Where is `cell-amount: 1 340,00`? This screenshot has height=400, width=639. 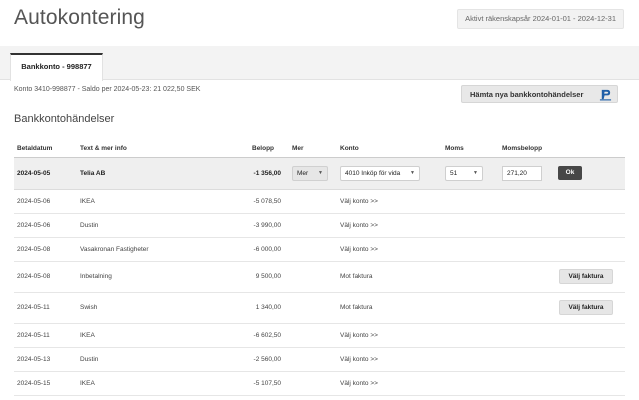 cell-amount: 1 340,00 is located at coordinates (269, 308).